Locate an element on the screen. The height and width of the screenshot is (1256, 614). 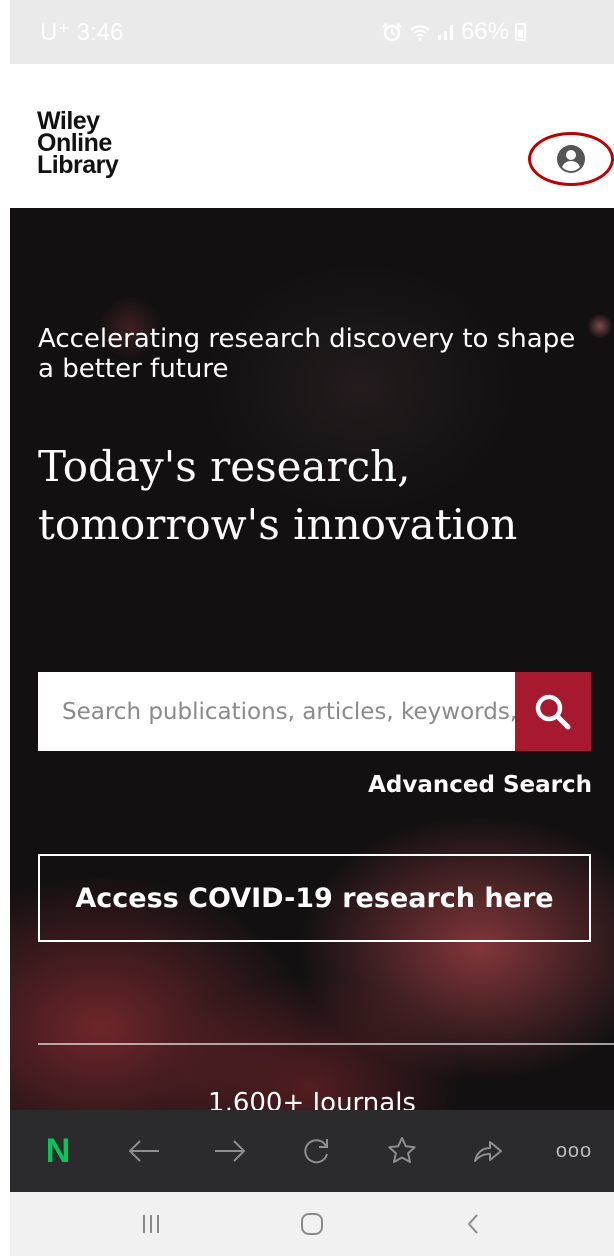
forward-button is located at coordinates (230, 1151).